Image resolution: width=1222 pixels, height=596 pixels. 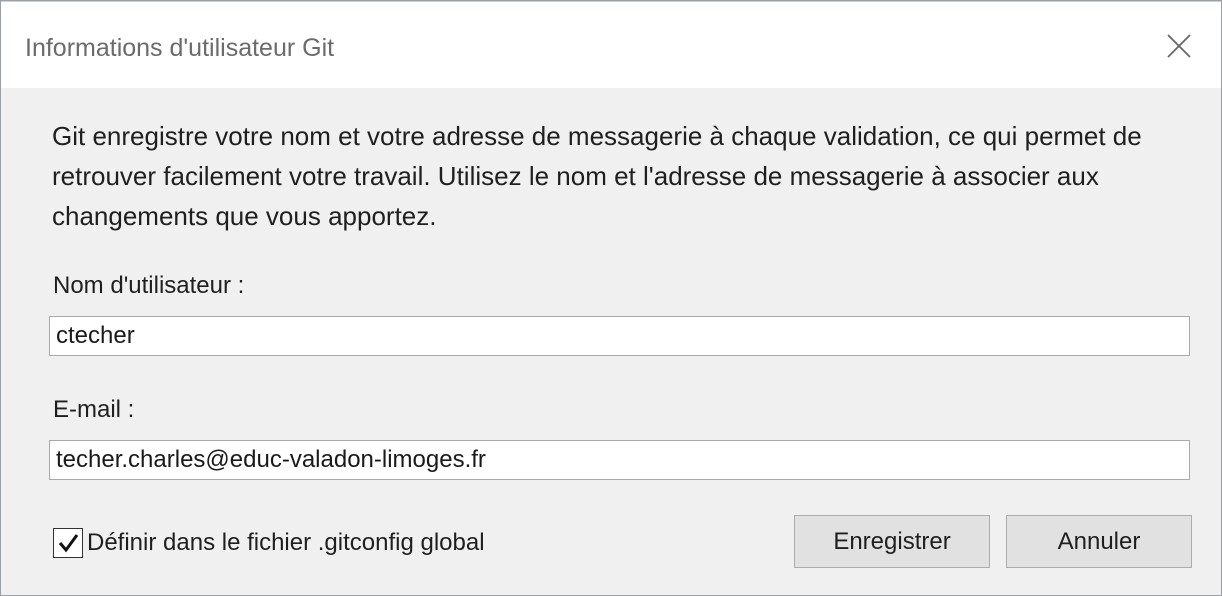 I want to click on cancel-button: Annuler, so click(x=1099, y=541).